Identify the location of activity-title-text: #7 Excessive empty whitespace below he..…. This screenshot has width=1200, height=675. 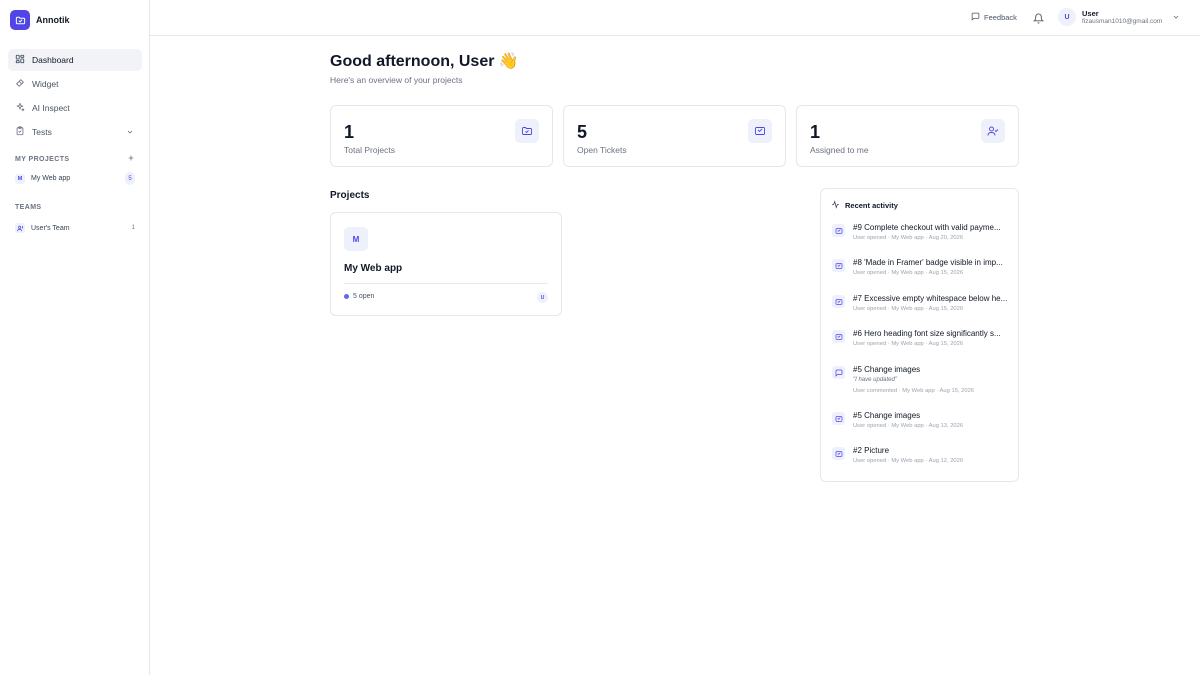
(930, 298).